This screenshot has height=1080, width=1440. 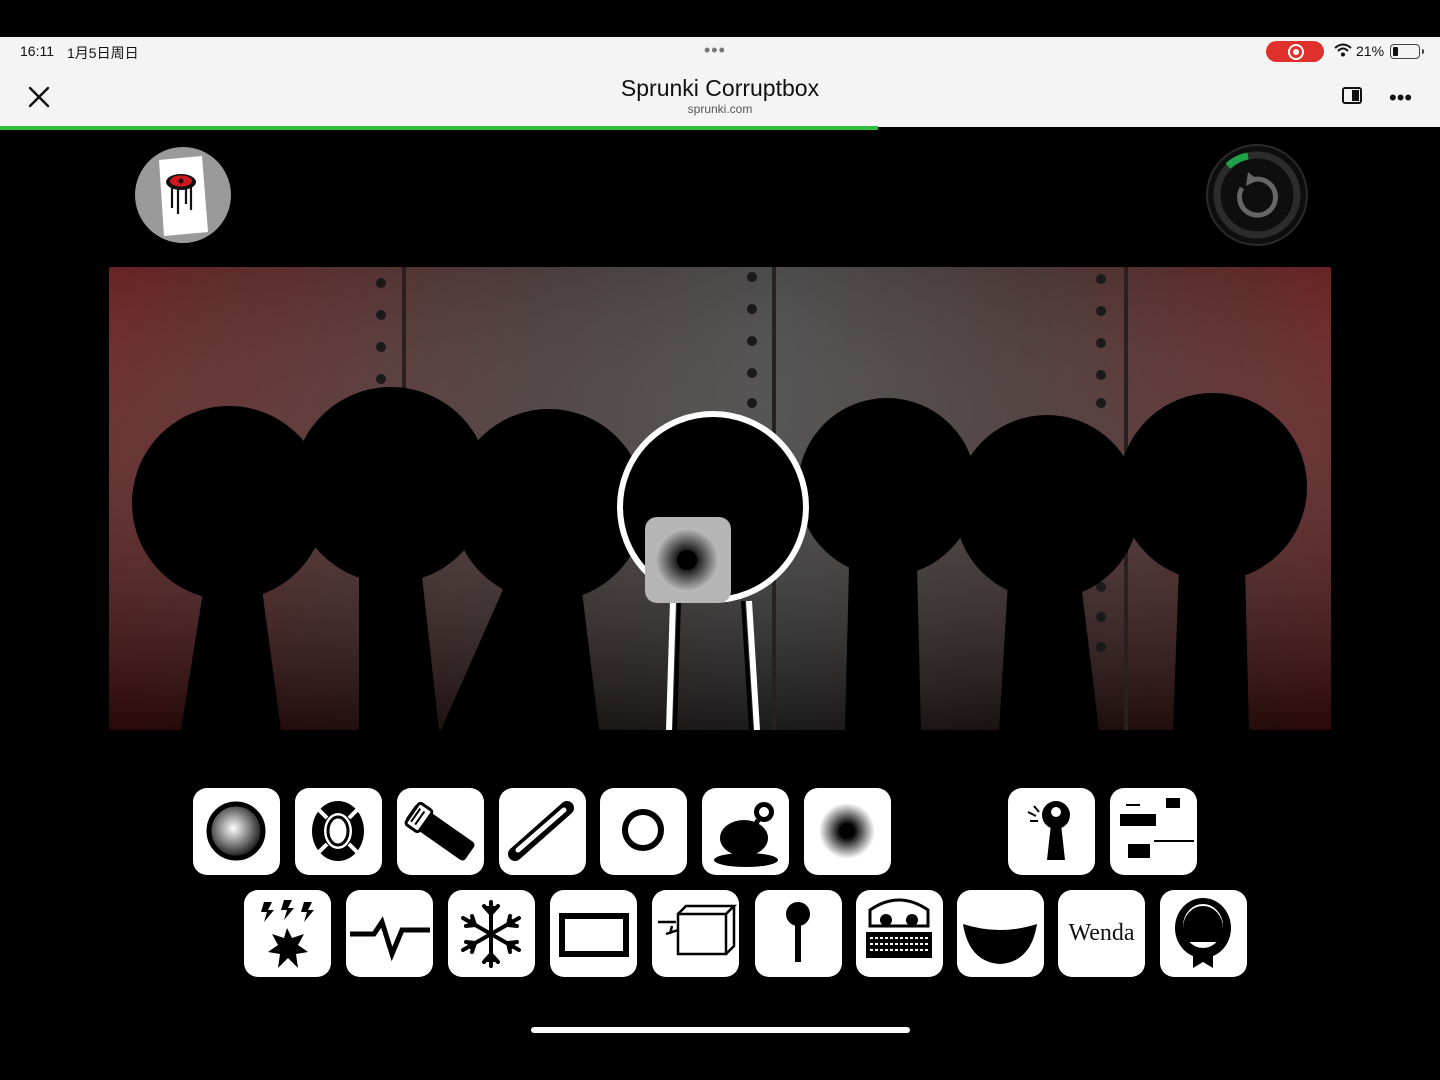 I want to click on sound-bars-button, so click(x=1153, y=831).